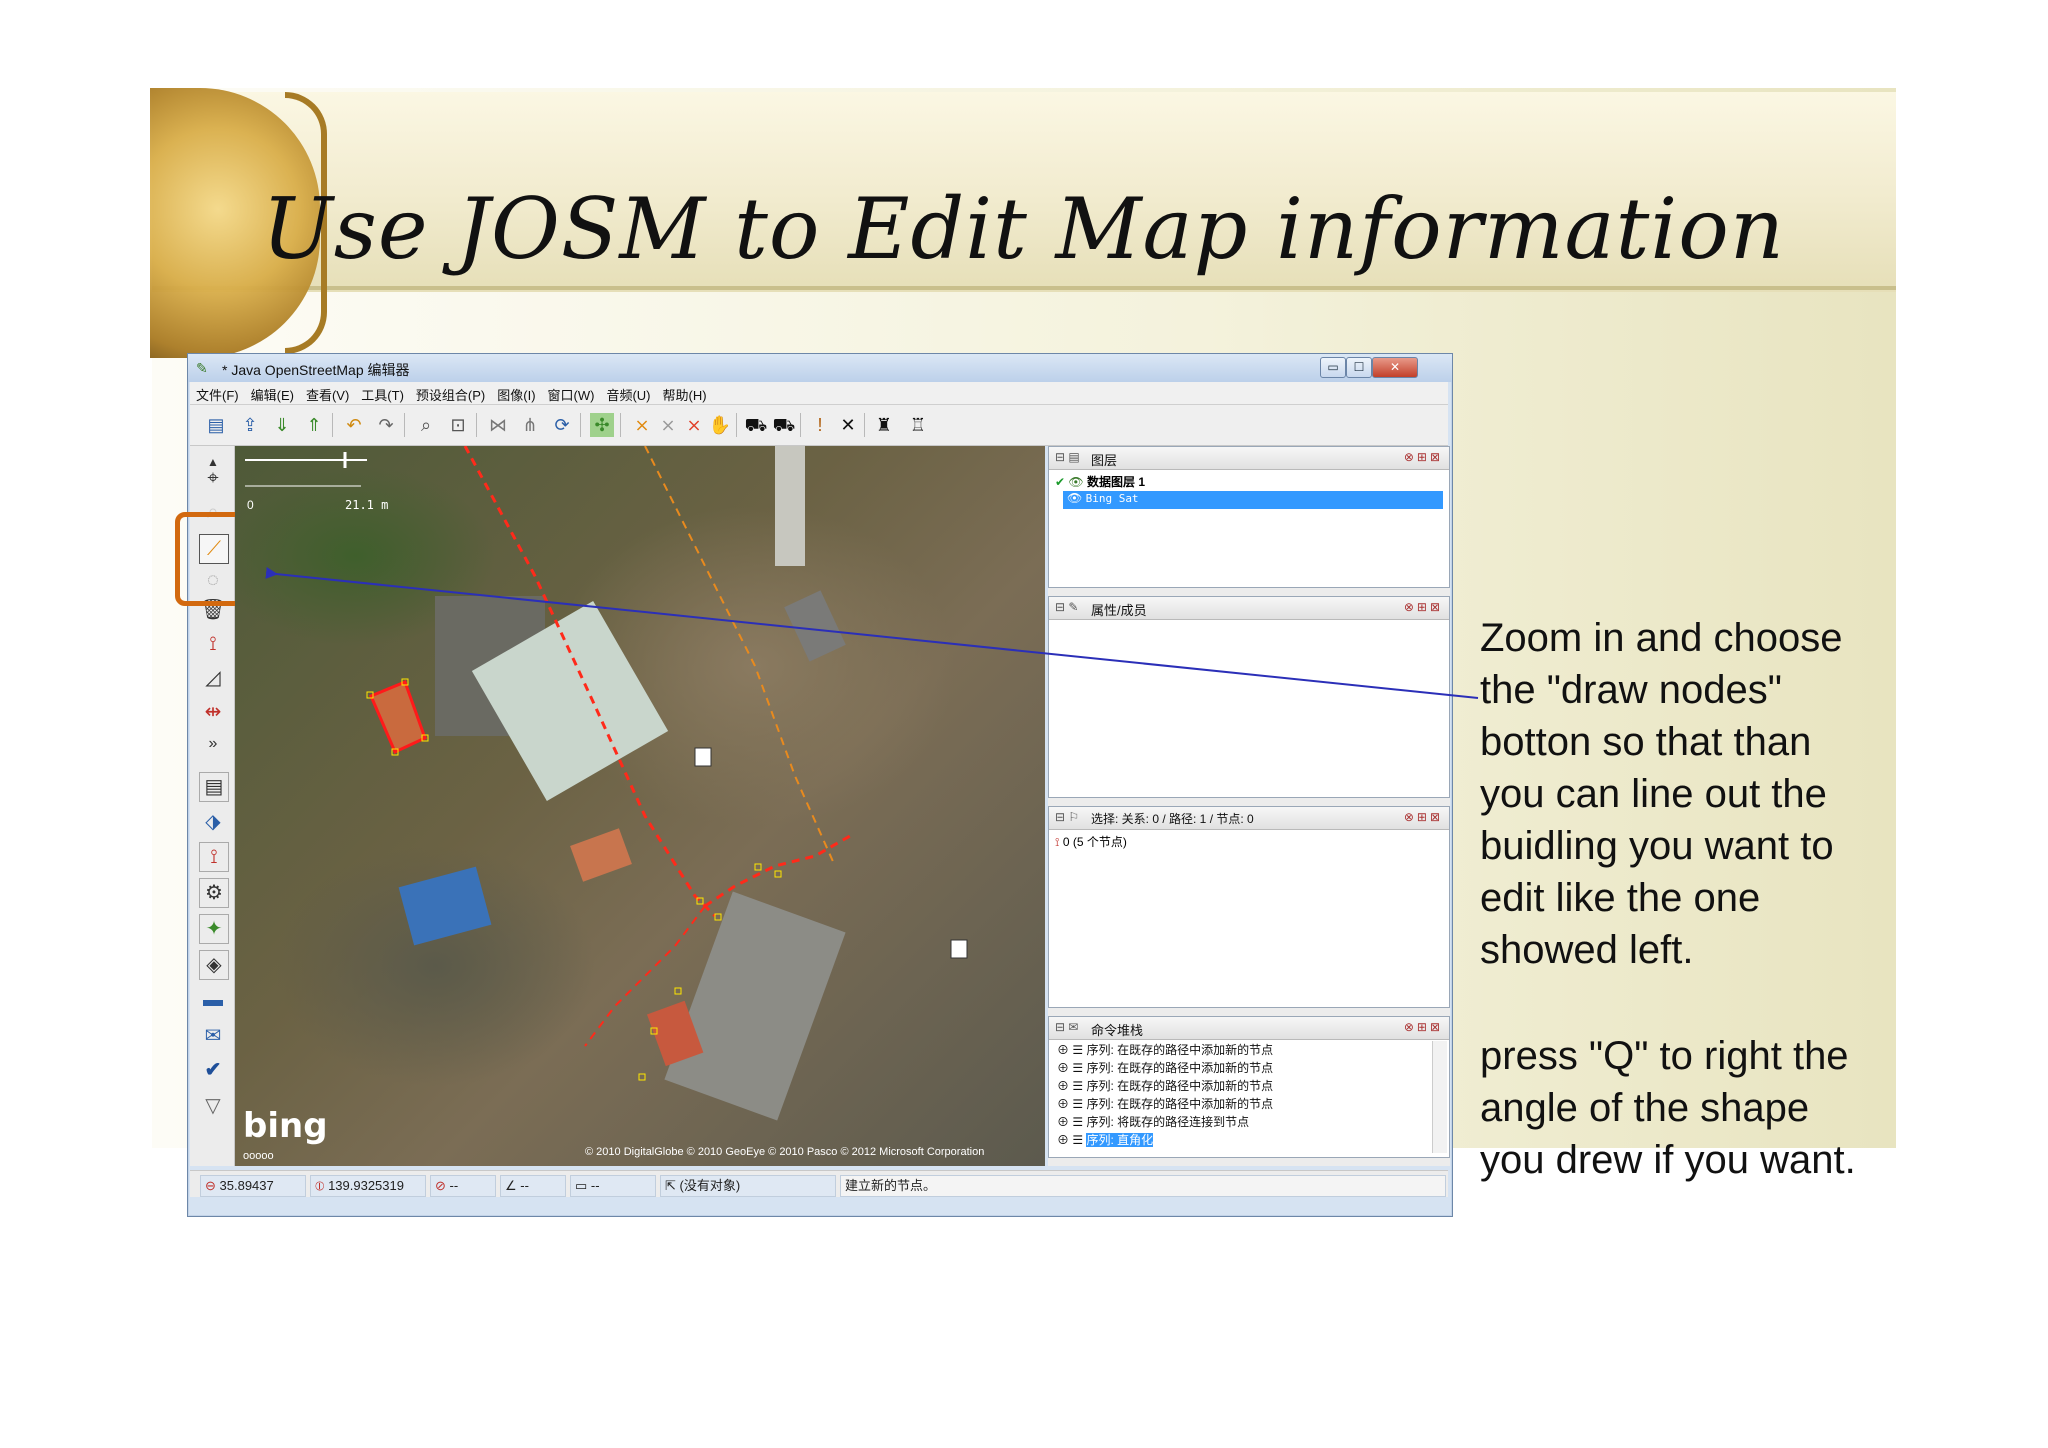 The image size is (2048, 1448). What do you see at coordinates (513, 1185) in the screenshot?
I see `angle-icon: ∠` at bounding box center [513, 1185].